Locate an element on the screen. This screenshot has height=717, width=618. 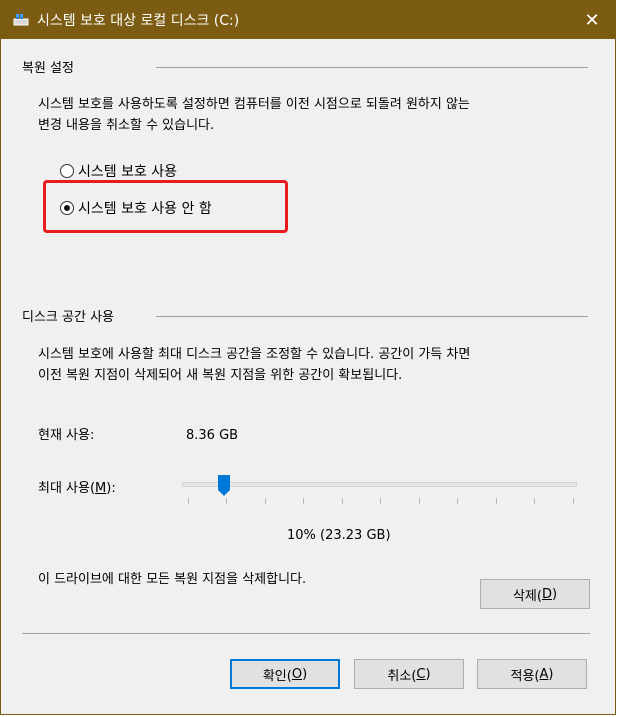
delete-button-label: 삭제( is located at coordinates (527, 596).